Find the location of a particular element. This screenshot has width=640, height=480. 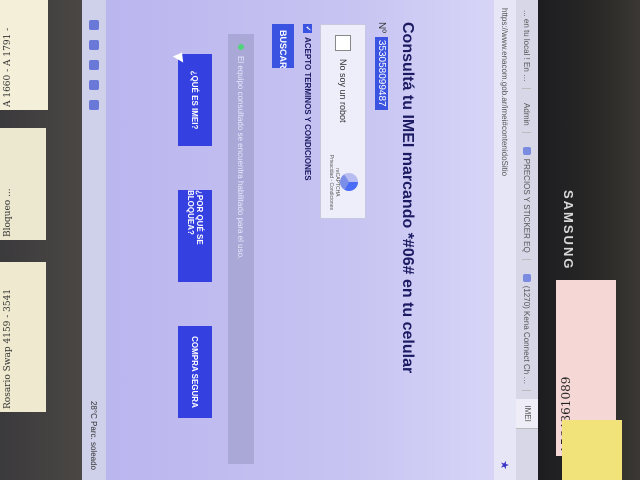

sticky-note-3: Rosario Swap 4159 - 3541 is located at coordinates (23, 337).